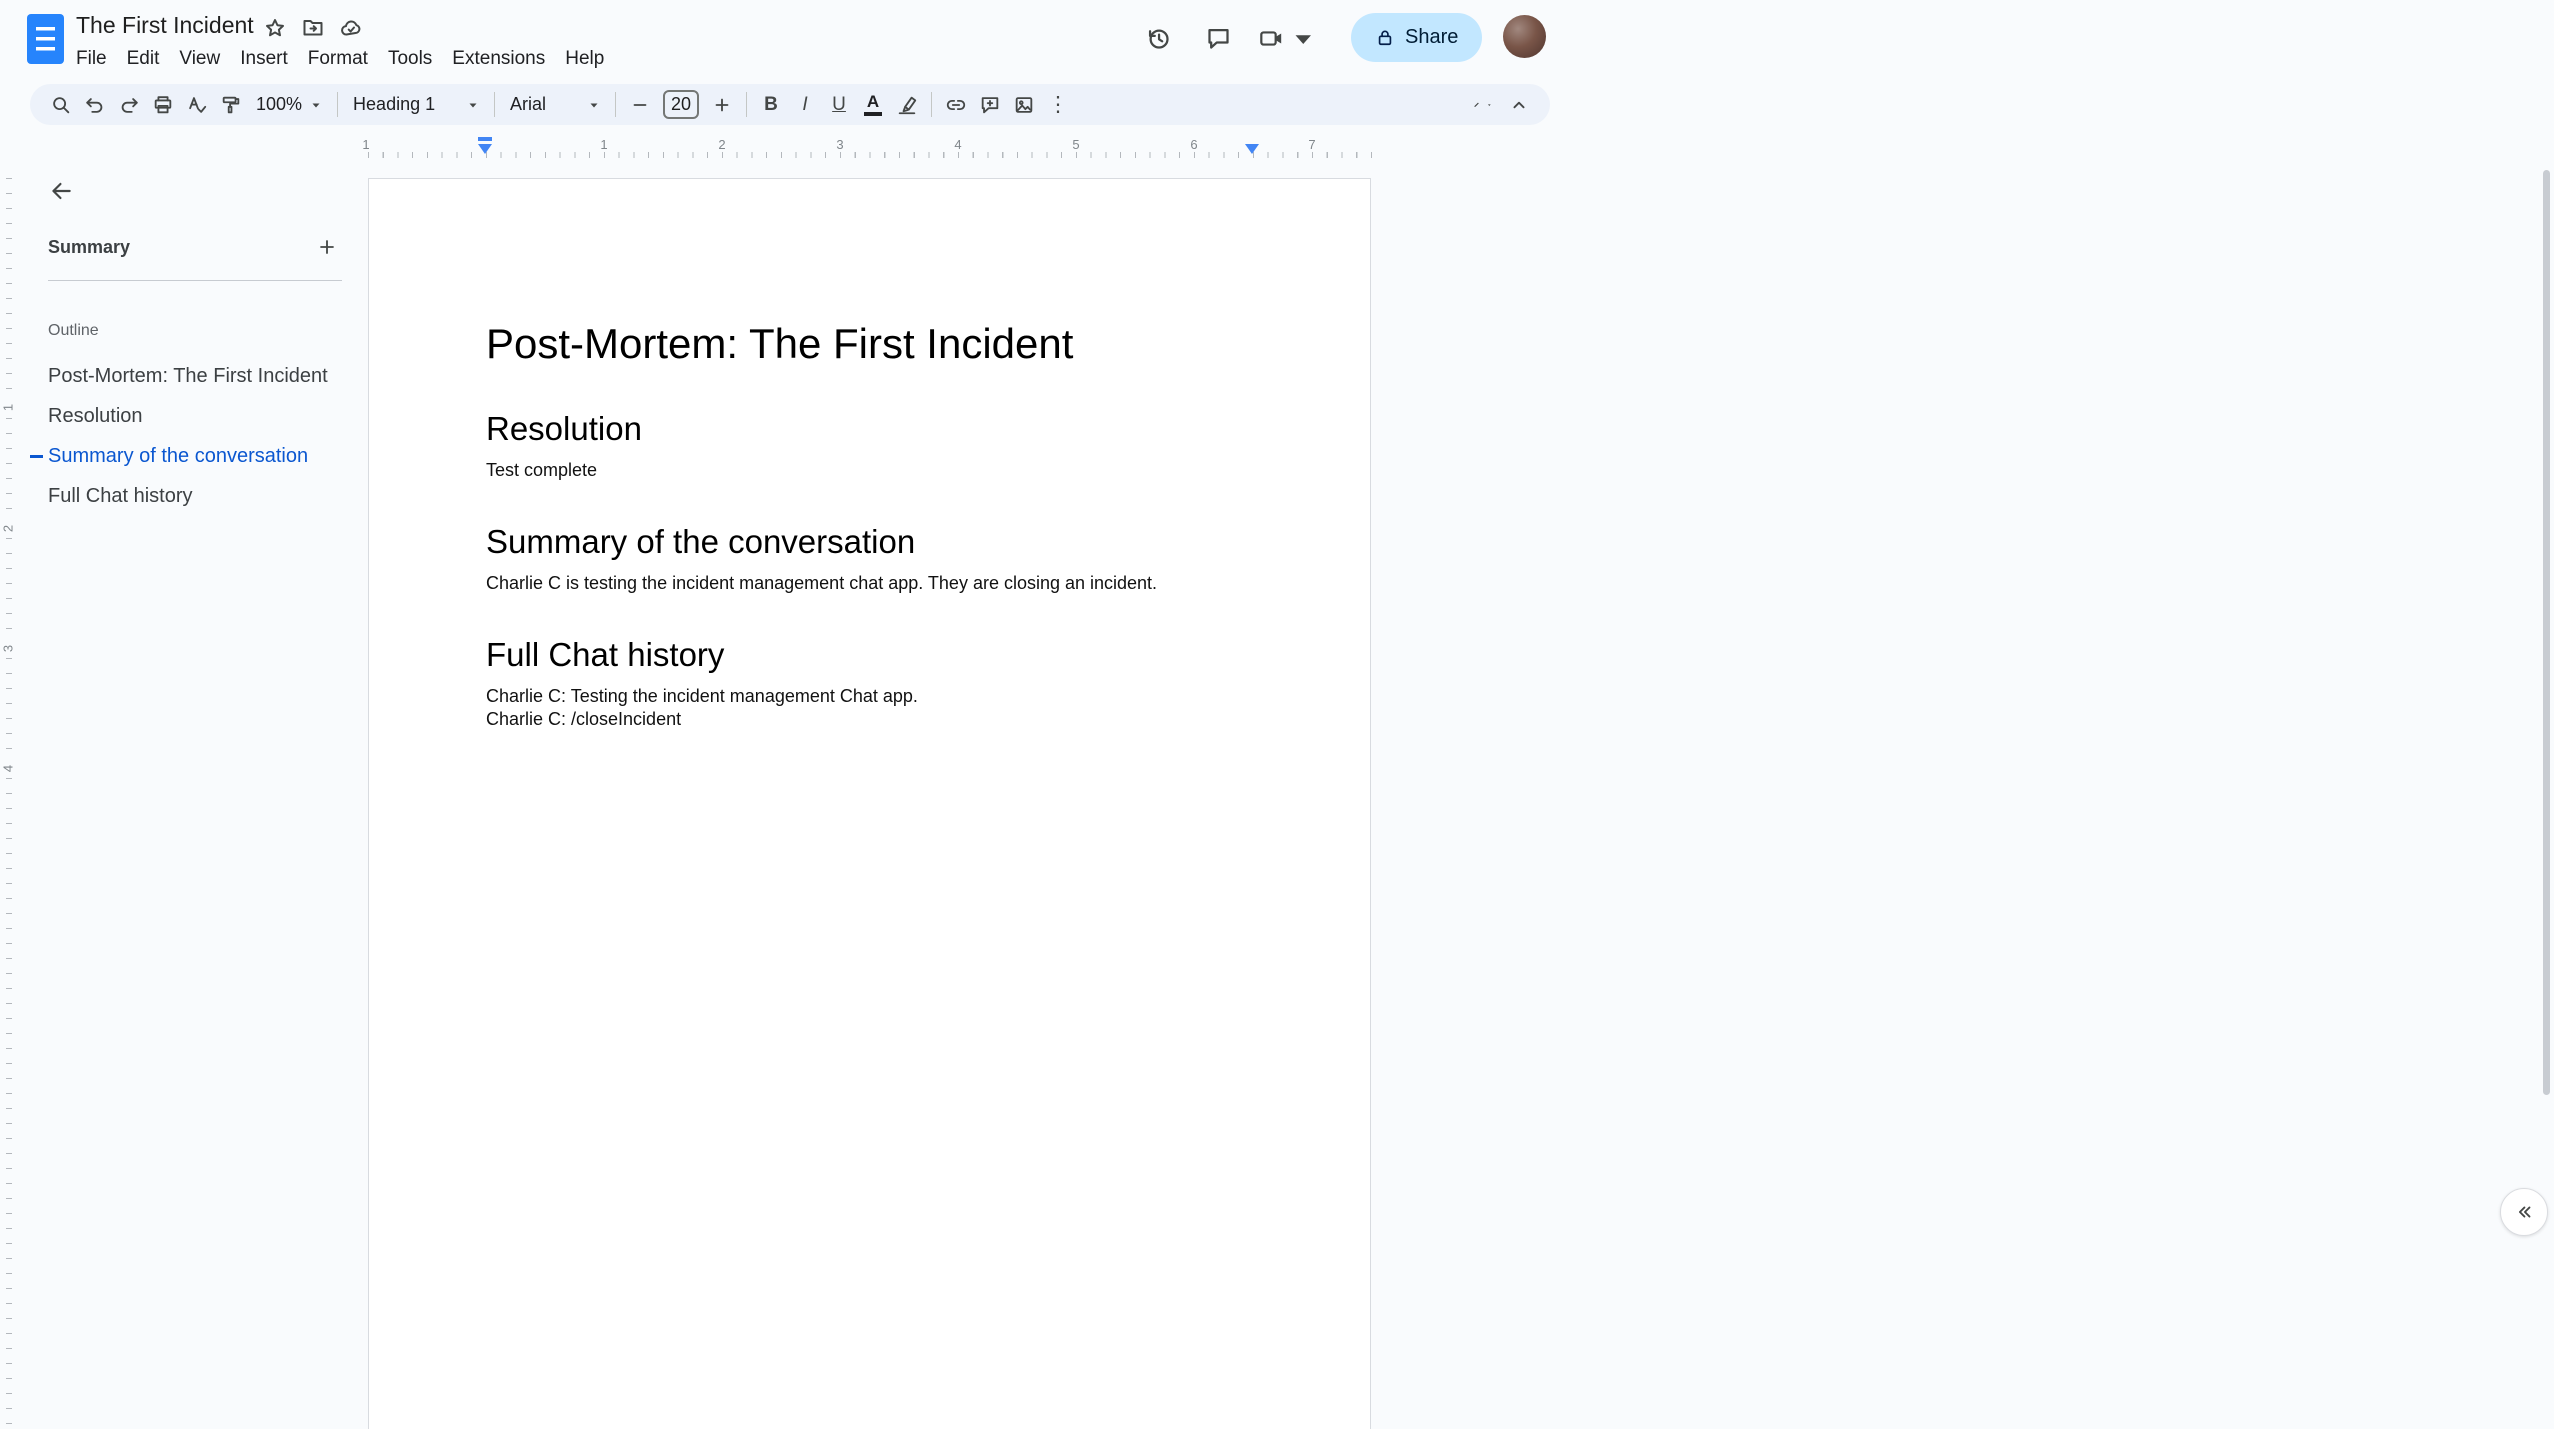  I want to click on more-toolbar-options-button: ⋮, so click(1058, 105).